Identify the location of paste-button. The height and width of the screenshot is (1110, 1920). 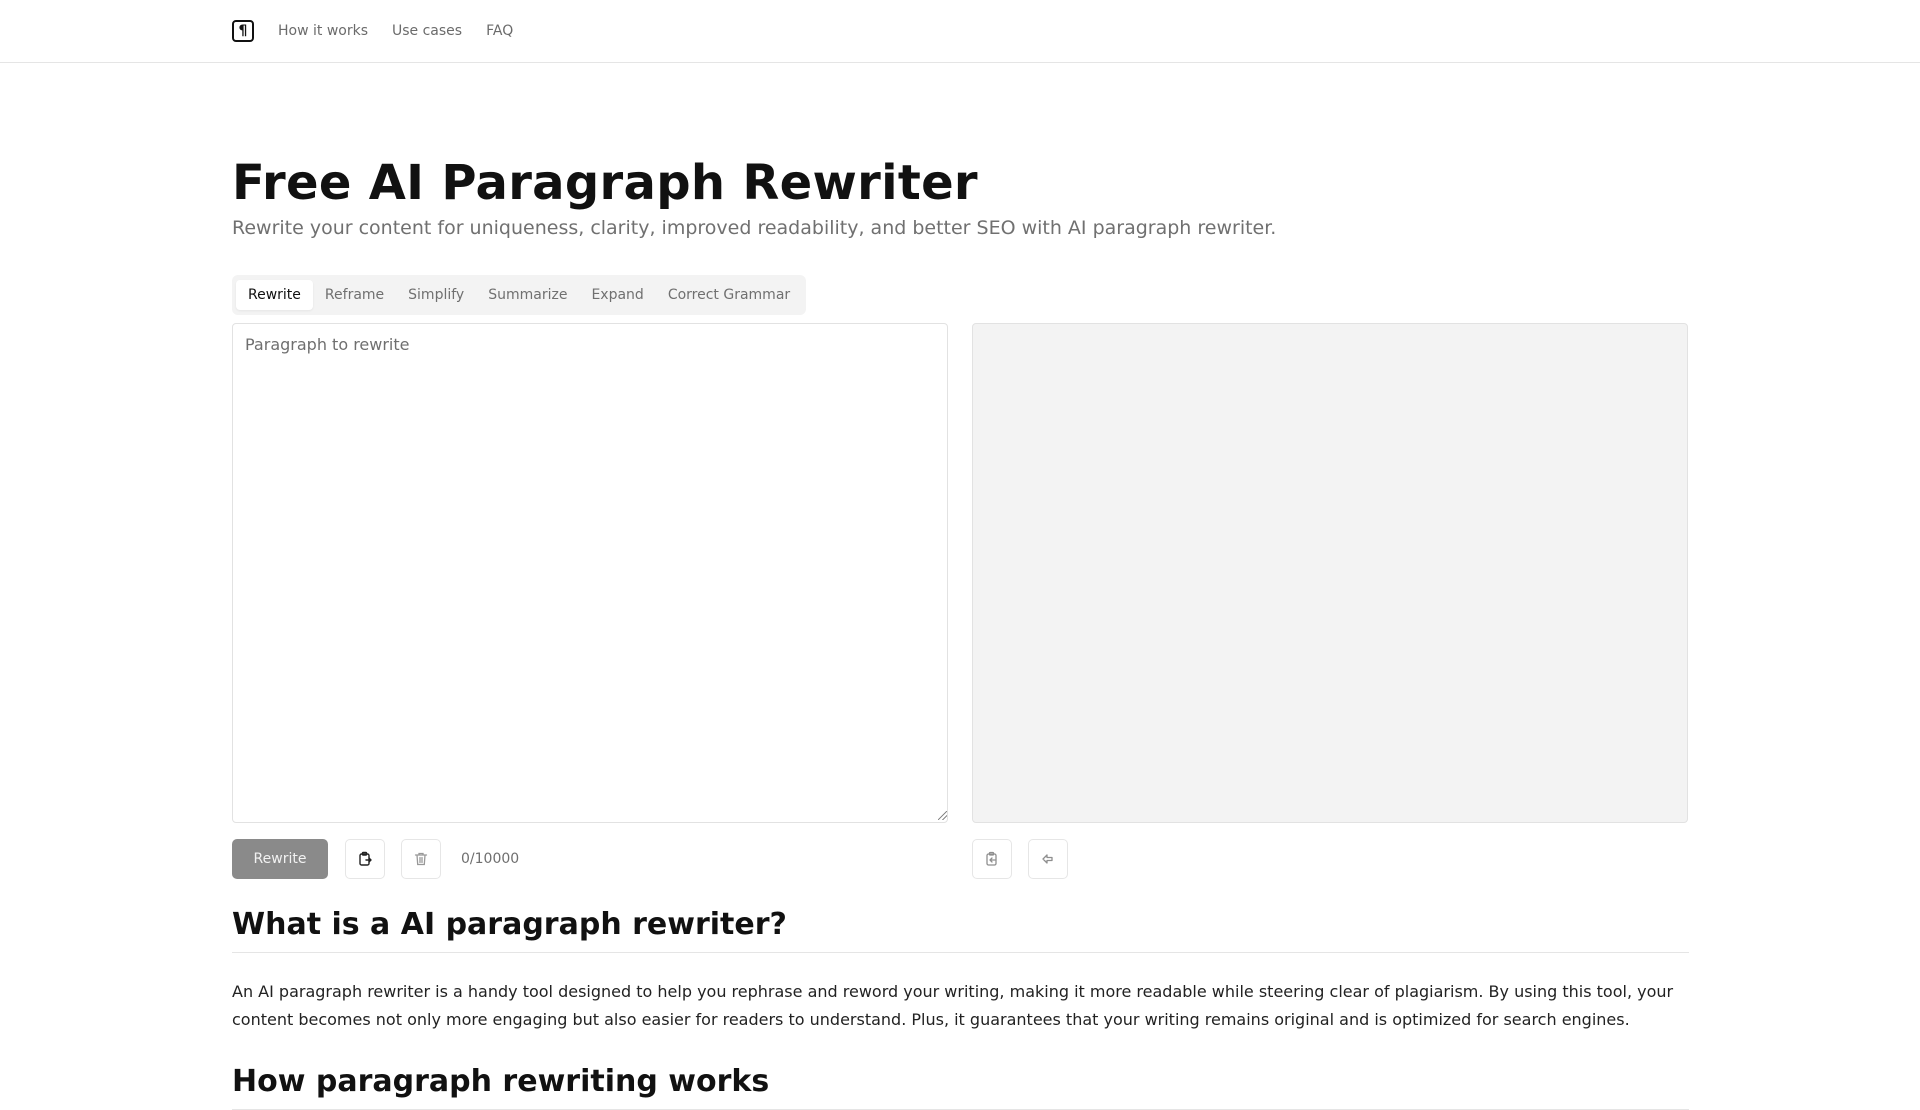
(365, 859).